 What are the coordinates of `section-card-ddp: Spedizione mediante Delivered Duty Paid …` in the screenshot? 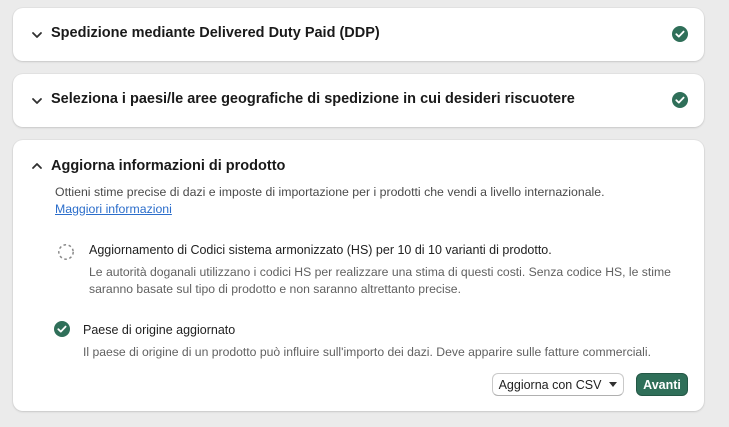 It's located at (358, 34).